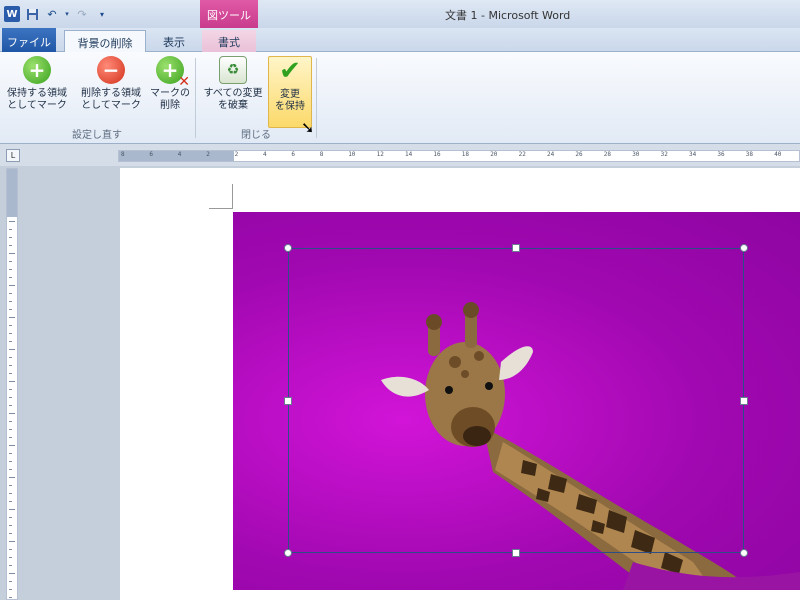  Describe the element at coordinates (288, 248) in the screenshot. I see `resize-handle-top-left` at that location.